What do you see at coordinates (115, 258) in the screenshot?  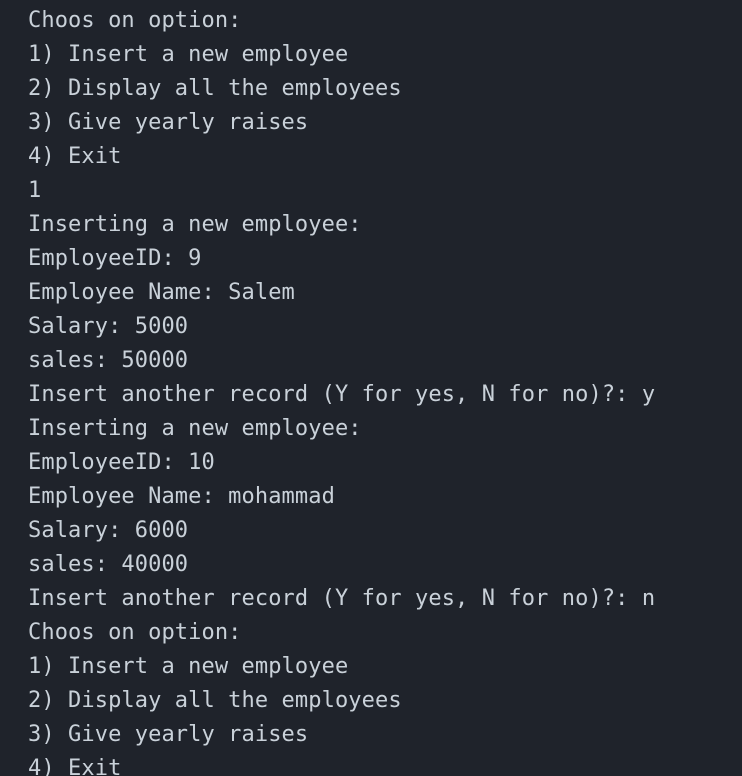 I see `terminal-line-employee-id: EmployeeID: 9` at bounding box center [115, 258].